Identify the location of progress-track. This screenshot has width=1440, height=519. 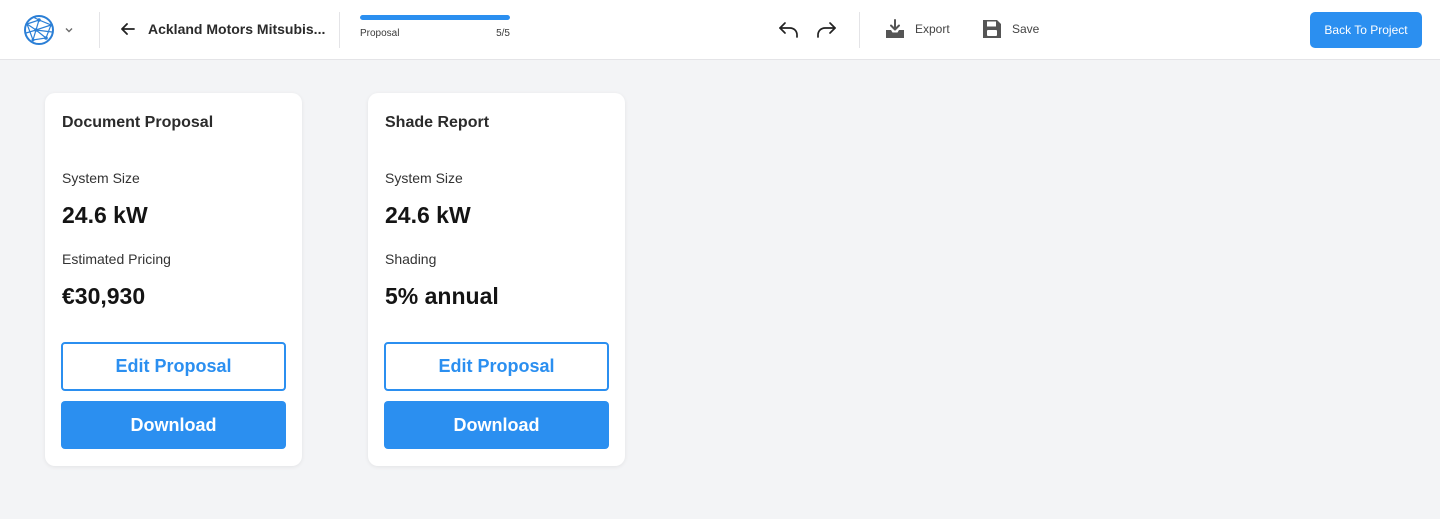
(435, 17).